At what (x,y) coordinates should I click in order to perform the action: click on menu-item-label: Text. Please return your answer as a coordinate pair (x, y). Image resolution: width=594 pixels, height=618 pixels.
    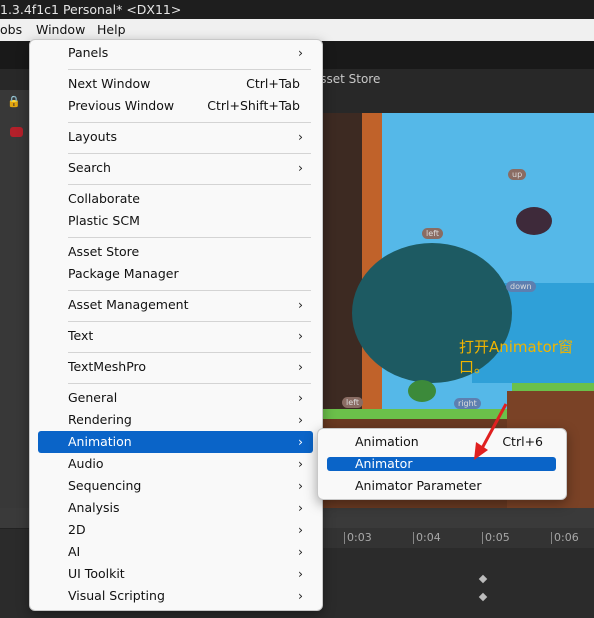
    Looking at the image, I should click on (81, 335).